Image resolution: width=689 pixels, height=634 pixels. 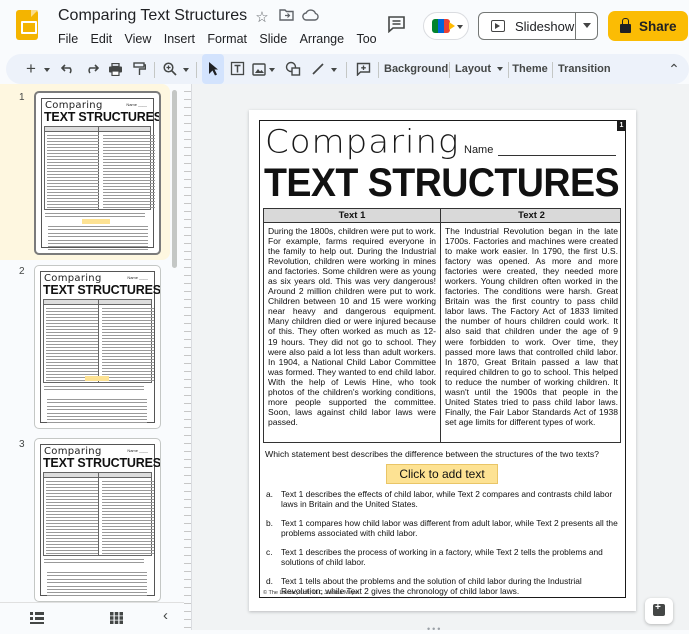 I want to click on slide-number: 3, so click(x=22, y=444).